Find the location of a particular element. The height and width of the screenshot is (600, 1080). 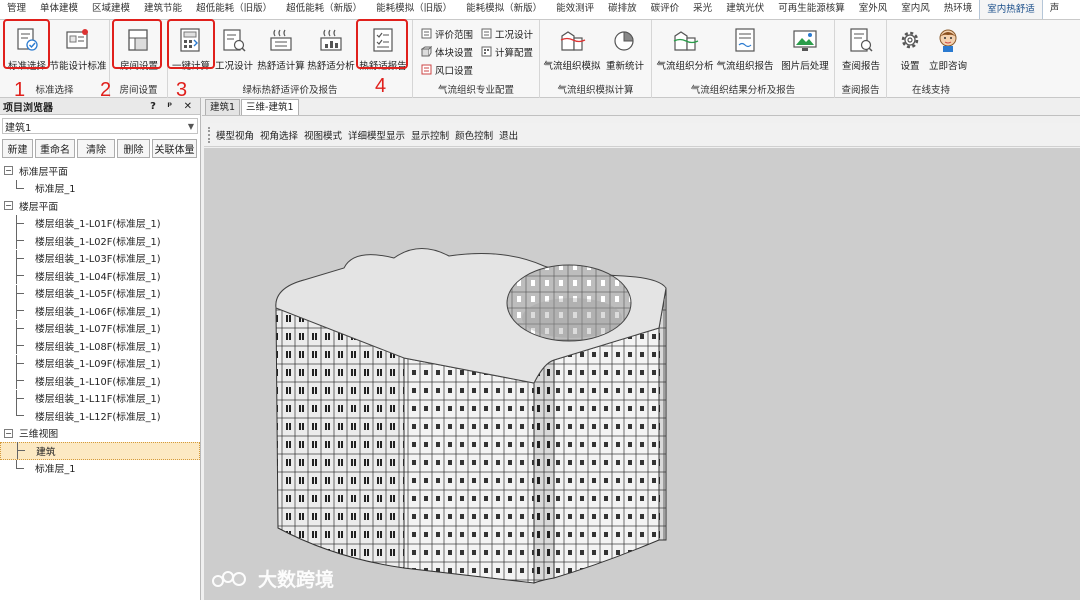

airflow-sim-button: 气流组织模拟 is located at coordinates (572, 50).